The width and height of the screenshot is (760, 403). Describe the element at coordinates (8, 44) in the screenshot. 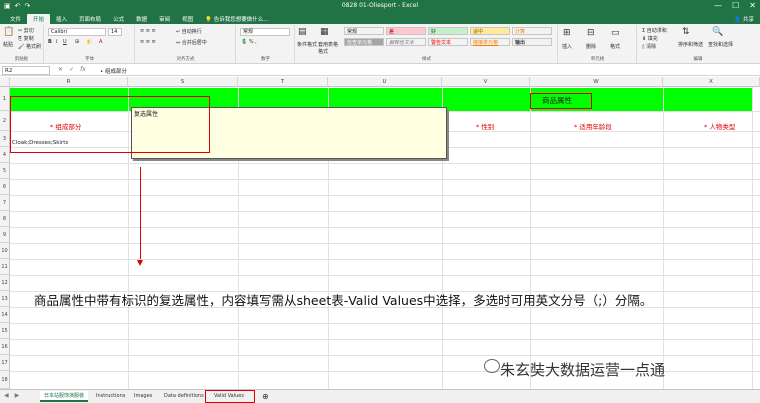

I see `paste-button: 粘贴` at that location.